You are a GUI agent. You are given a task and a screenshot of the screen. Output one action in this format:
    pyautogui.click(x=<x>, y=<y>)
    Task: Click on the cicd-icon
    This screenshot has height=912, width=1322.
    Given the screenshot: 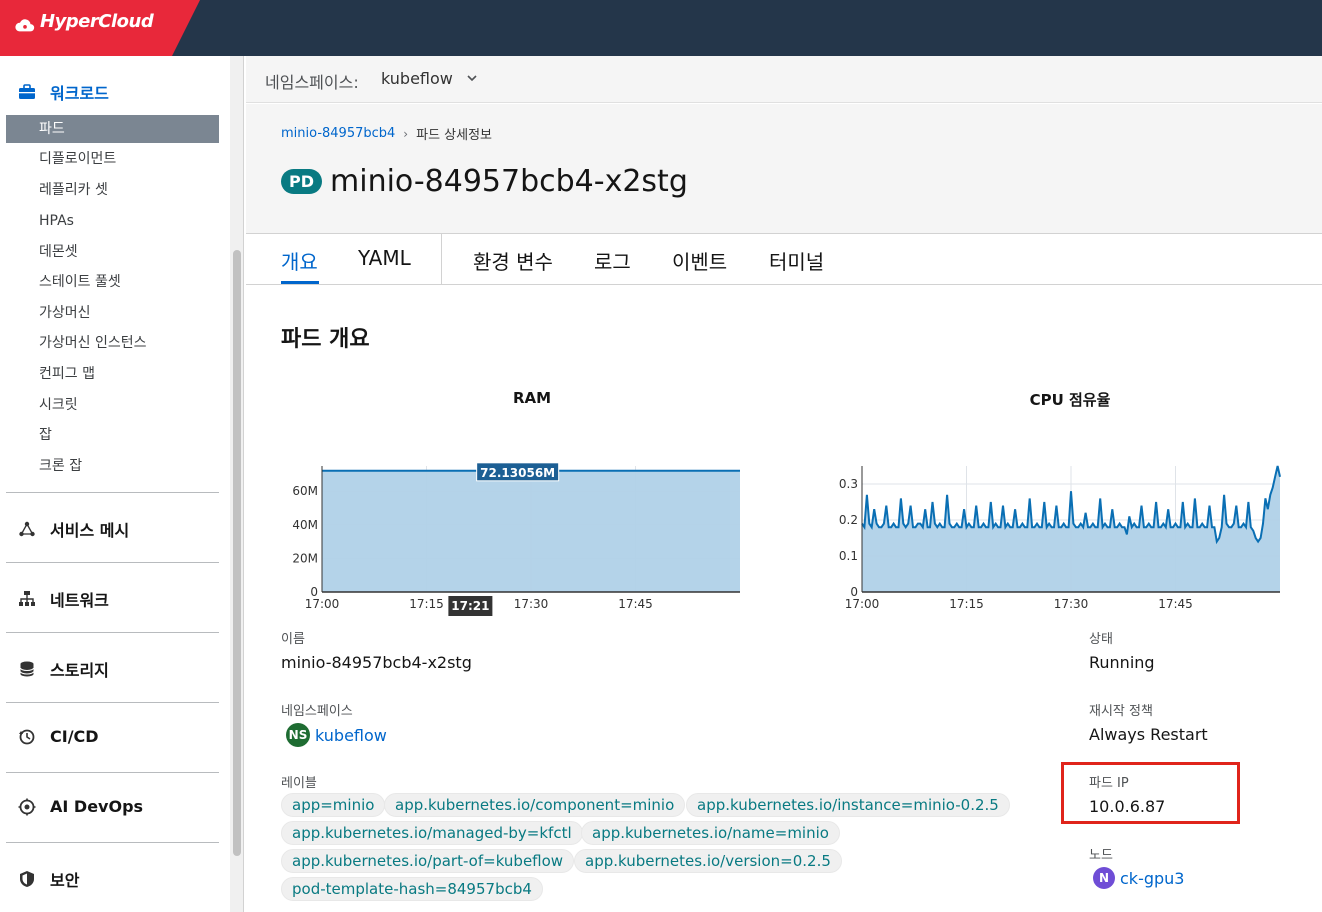 What is the action you would take?
    pyautogui.click(x=27, y=736)
    